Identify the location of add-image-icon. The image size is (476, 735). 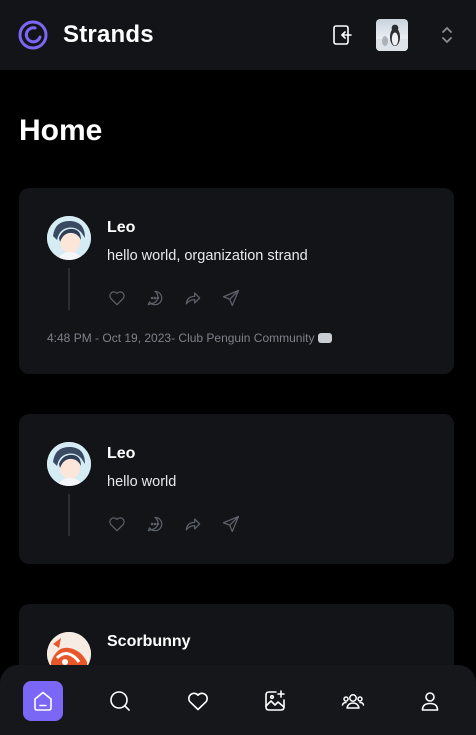
(275, 700).